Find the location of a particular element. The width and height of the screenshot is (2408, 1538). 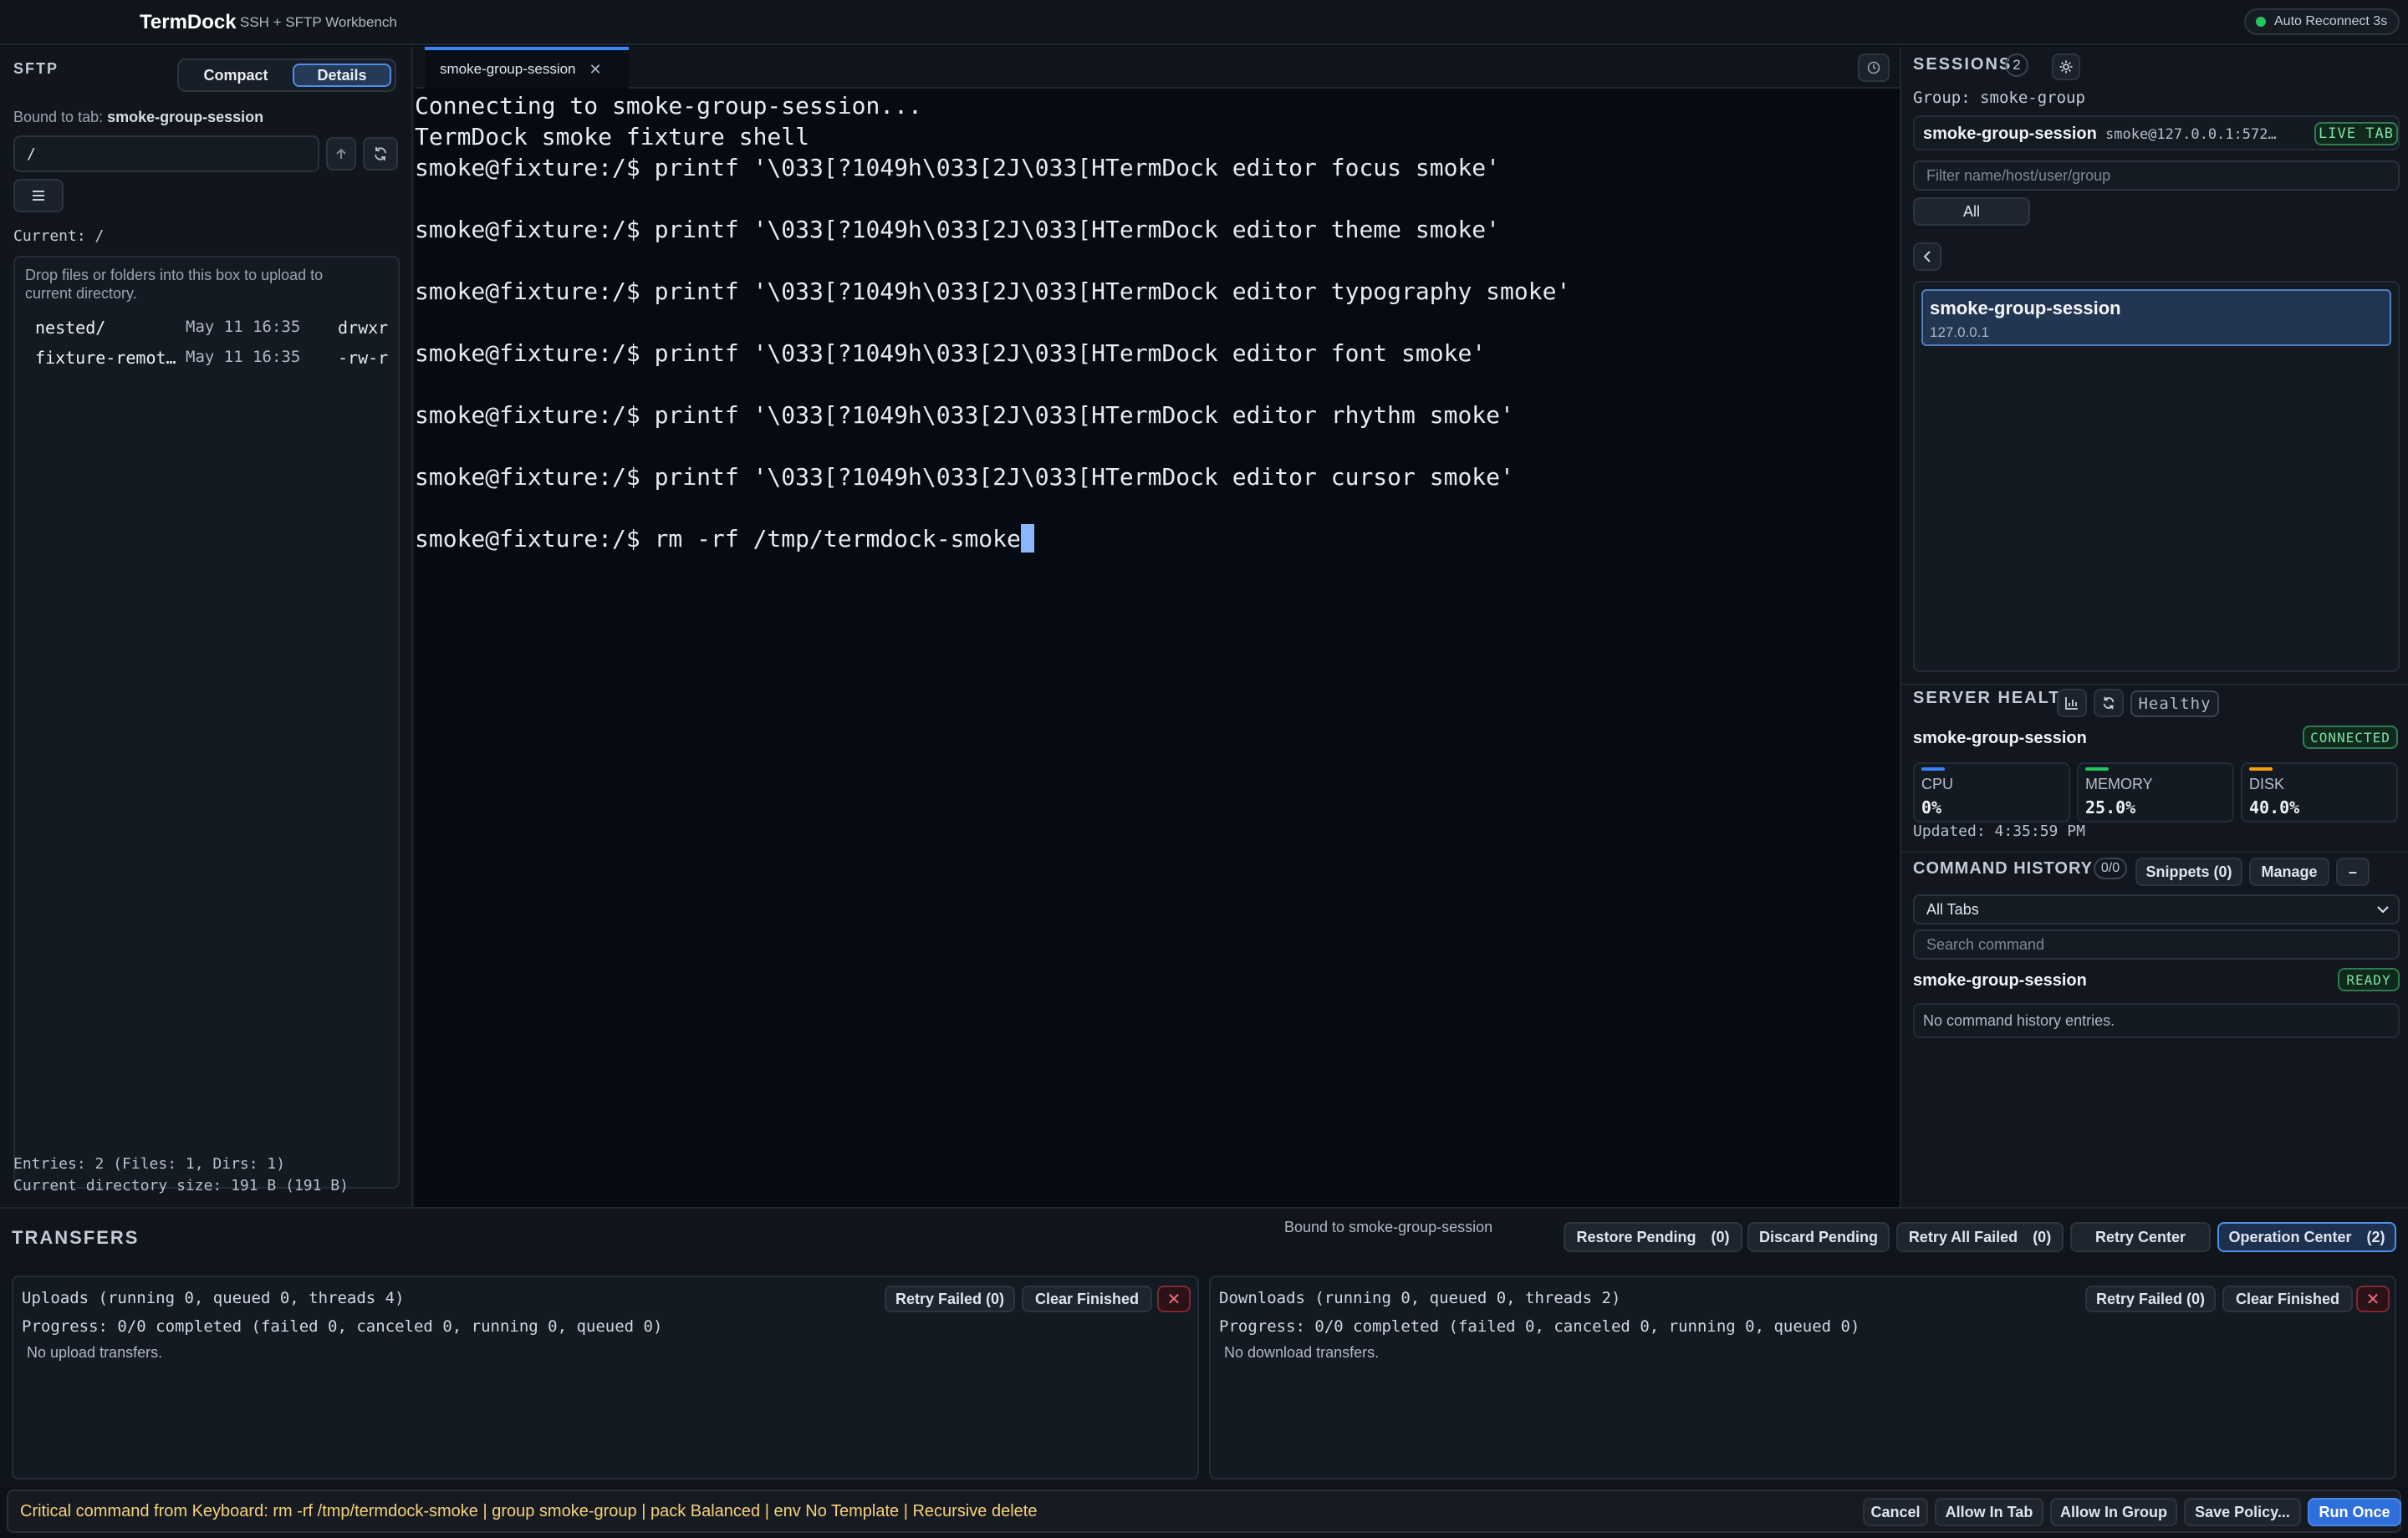

tab-bar: smoke-group-session ✕ is located at coordinates (1158, 68).